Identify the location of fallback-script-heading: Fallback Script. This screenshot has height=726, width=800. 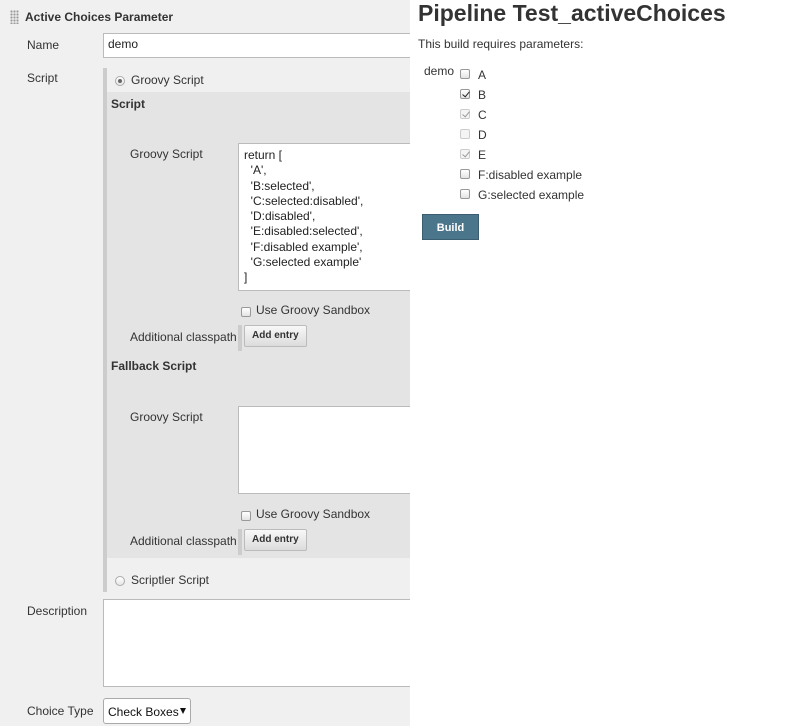
(154, 366).